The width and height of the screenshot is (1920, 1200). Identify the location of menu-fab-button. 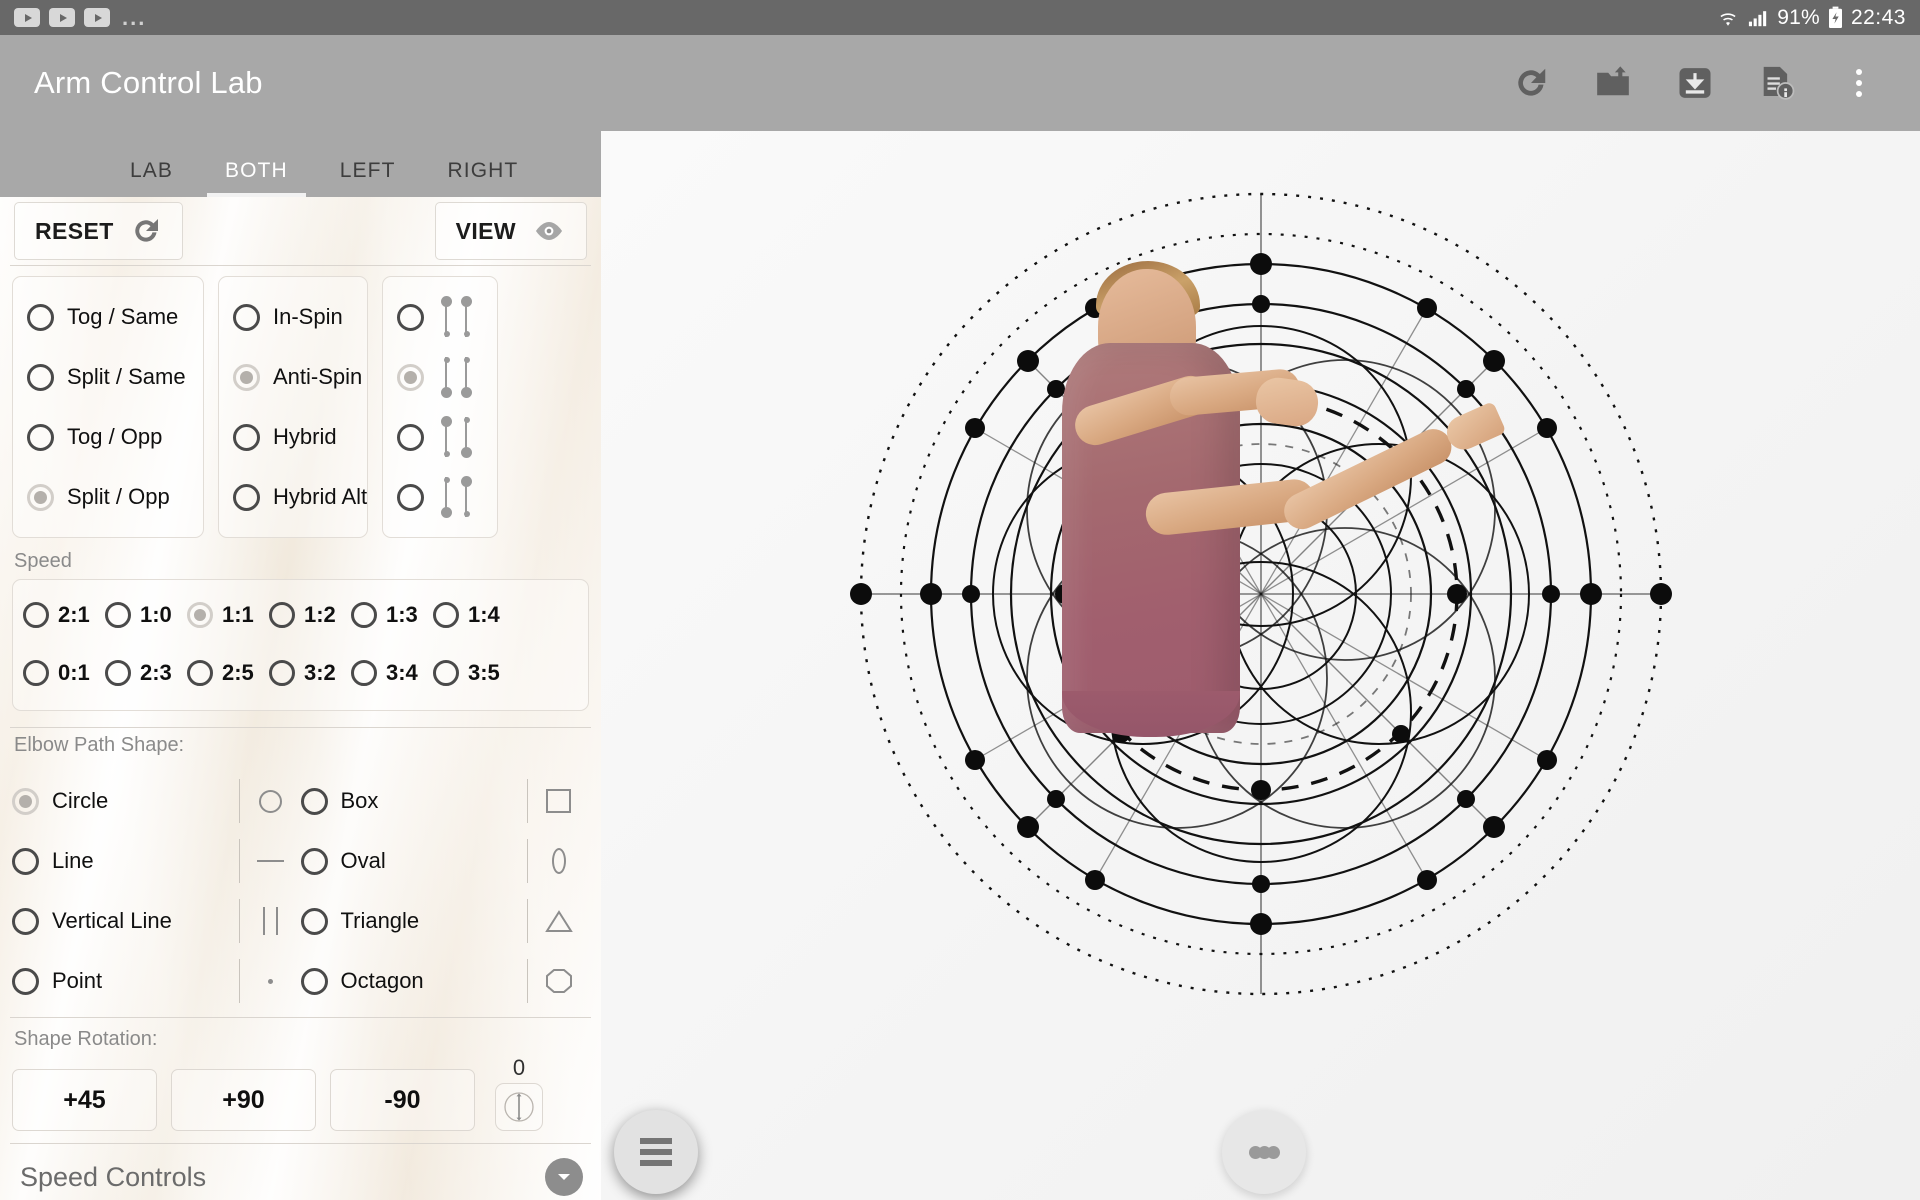
(656, 1152).